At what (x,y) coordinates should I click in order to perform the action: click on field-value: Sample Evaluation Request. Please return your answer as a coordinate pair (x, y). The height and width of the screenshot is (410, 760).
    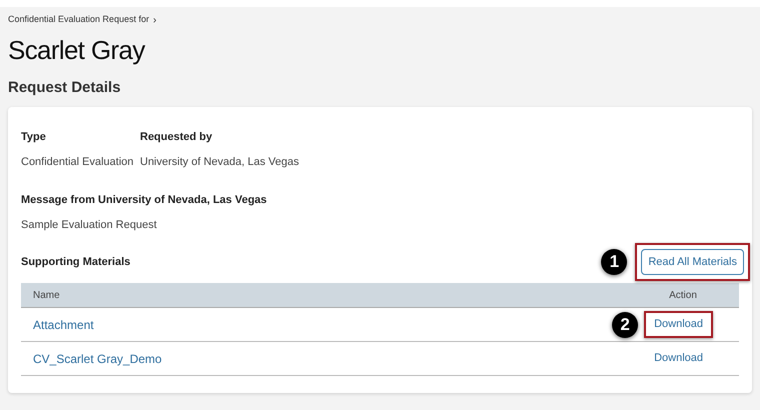
    Looking at the image, I should click on (89, 225).